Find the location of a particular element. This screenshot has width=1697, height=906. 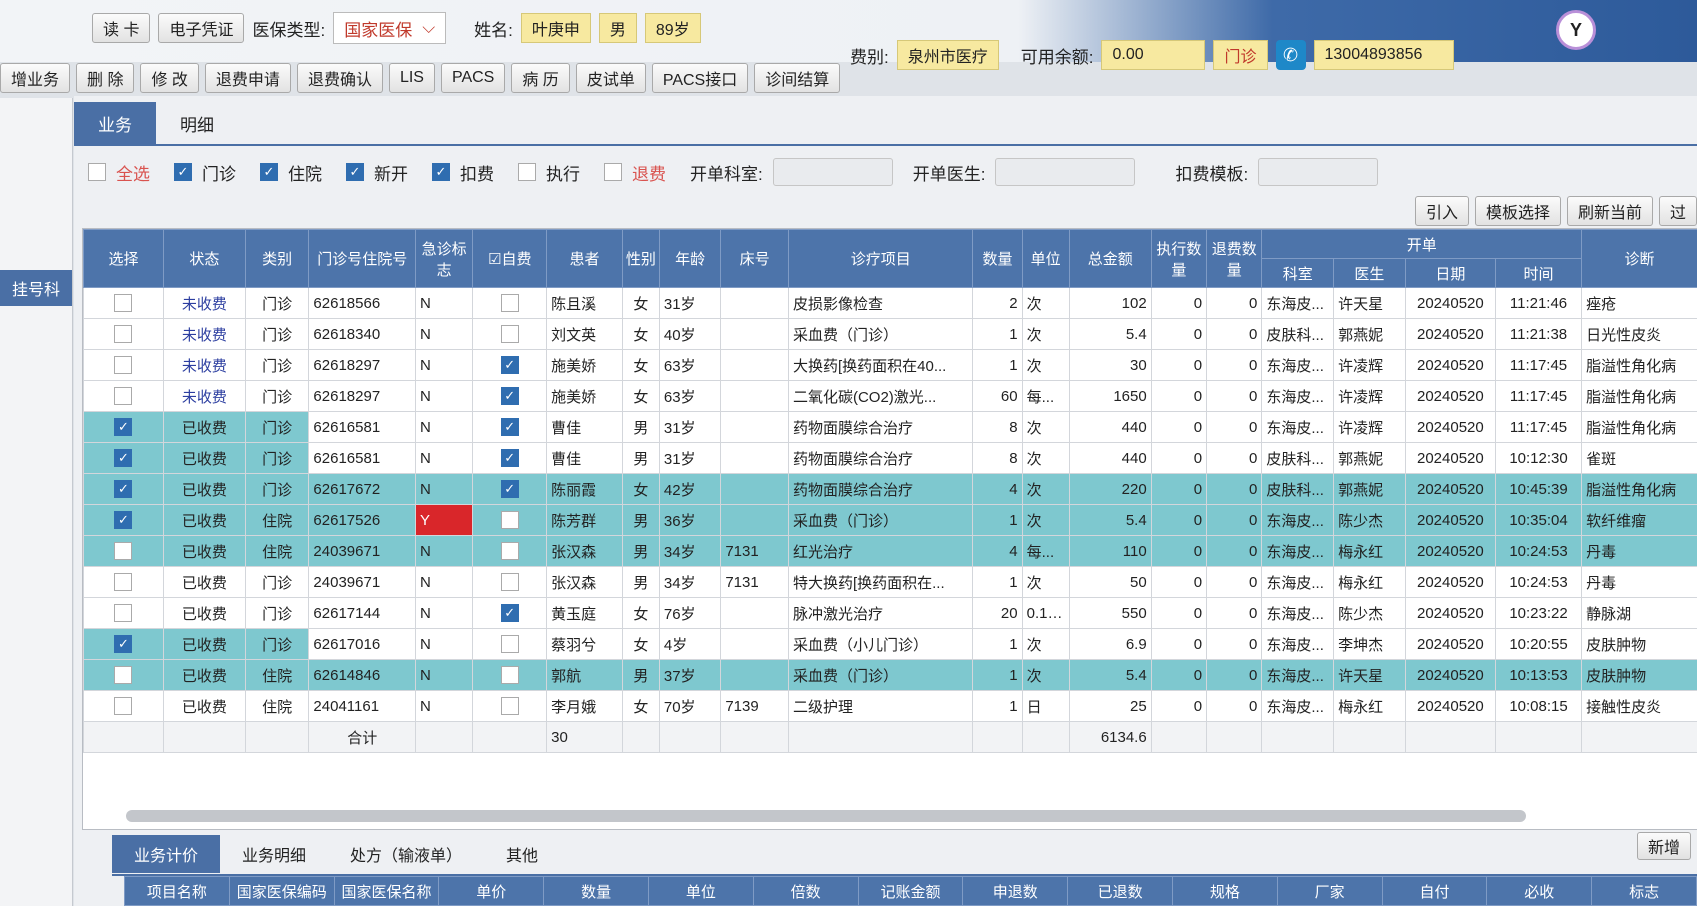

charge-checkbox is located at coordinates (441, 172).